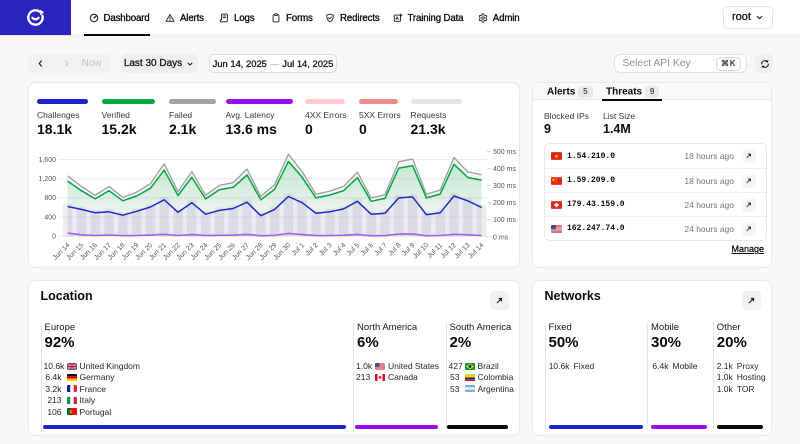 Image resolution: width=800 pixels, height=444 pixels. I want to click on svg-text: 0 ms, so click(501, 237).